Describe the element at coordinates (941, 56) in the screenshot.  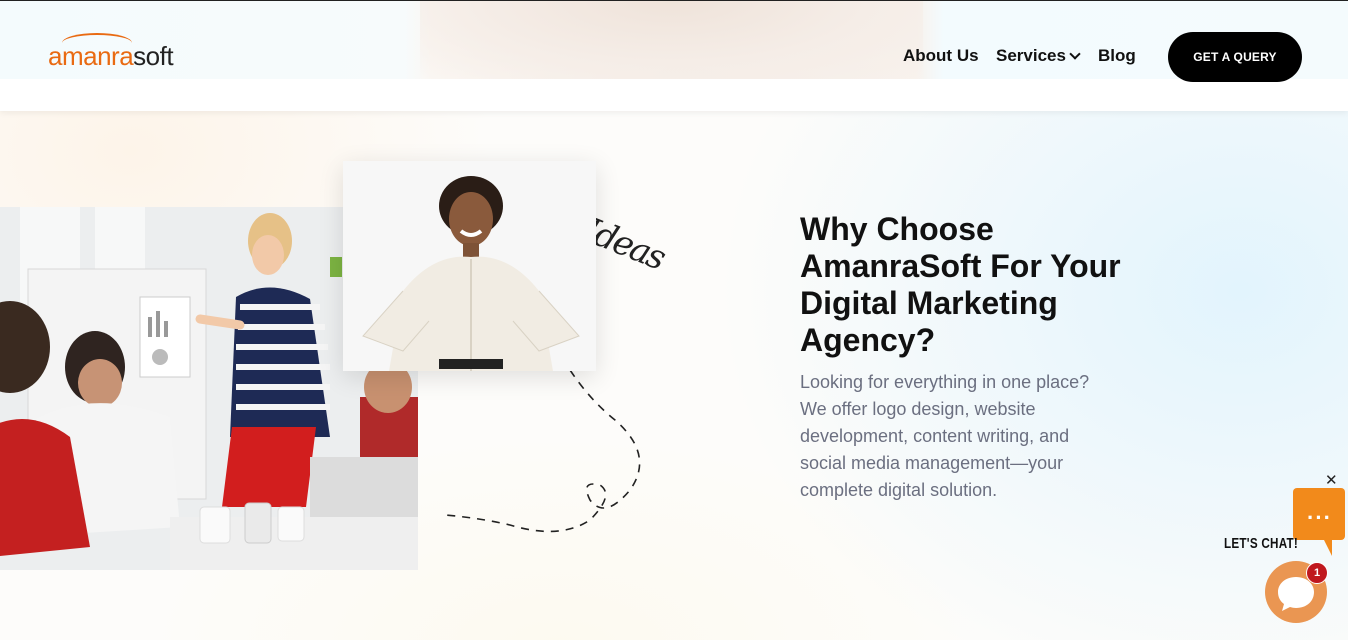
I see `nav-about-us: About Us` at that location.